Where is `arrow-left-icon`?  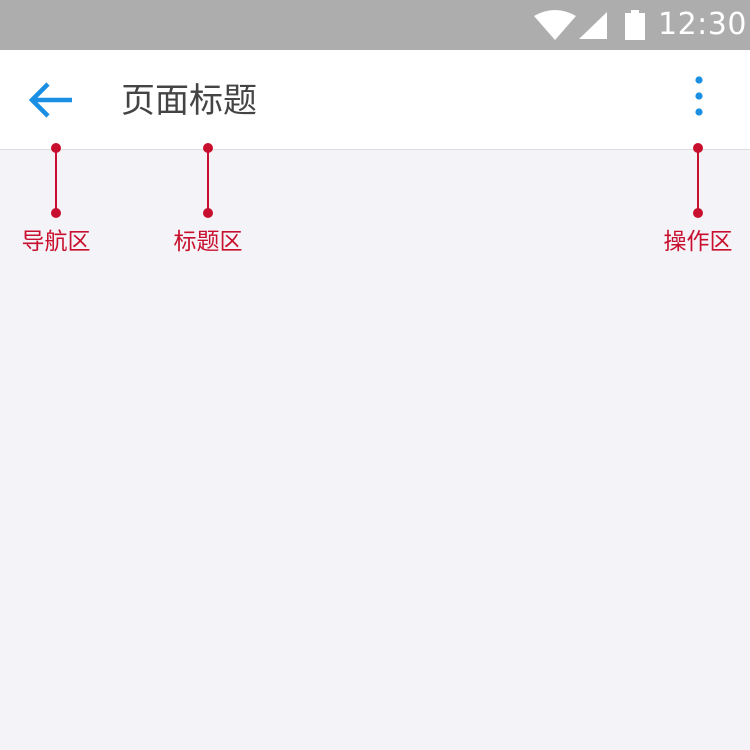
arrow-left-icon is located at coordinates (50, 100).